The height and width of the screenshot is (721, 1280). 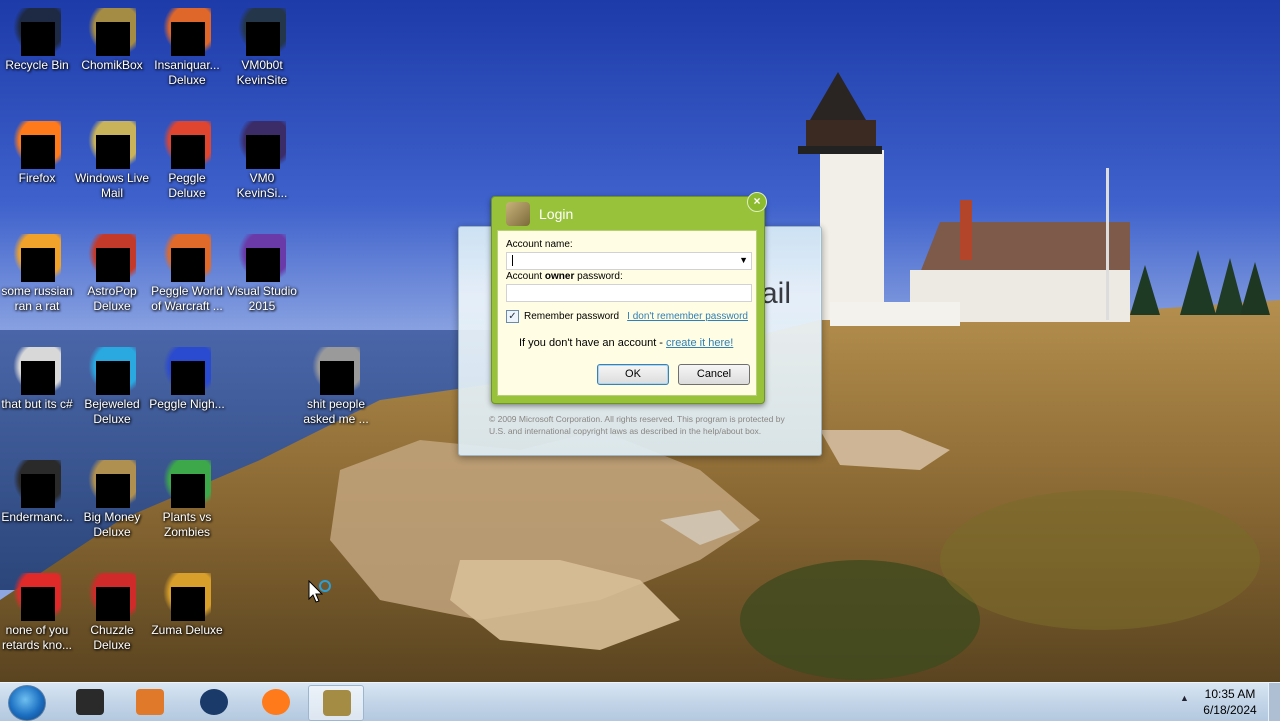 What do you see at coordinates (743, 260) in the screenshot?
I see `chevron-down-icon: ▼` at bounding box center [743, 260].